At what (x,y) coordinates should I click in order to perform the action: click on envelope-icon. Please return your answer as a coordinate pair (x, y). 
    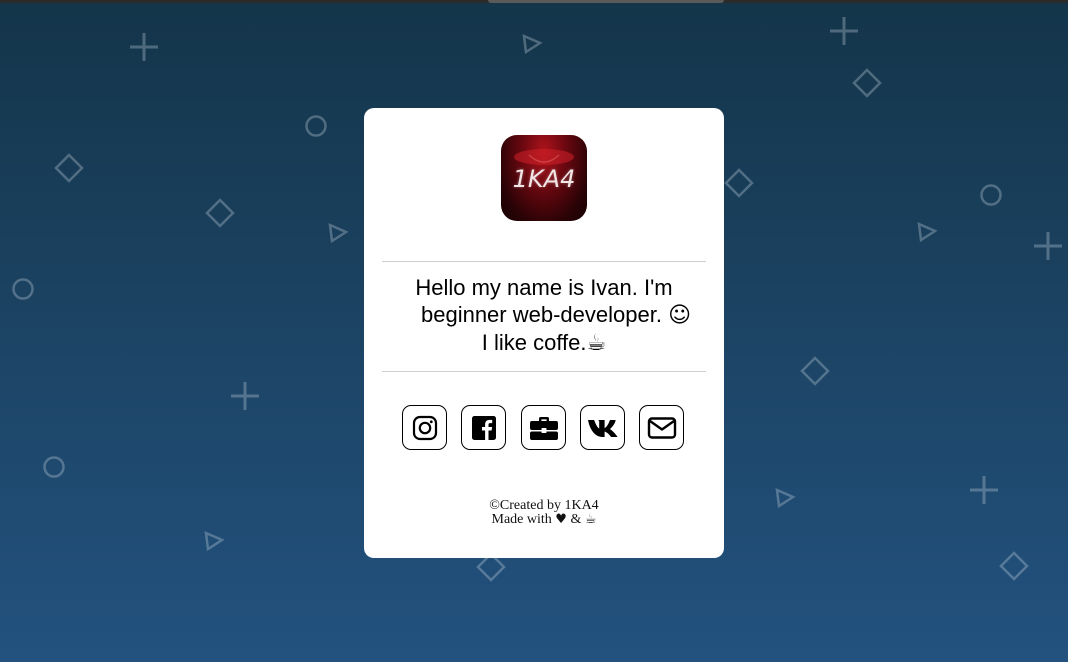
    Looking at the image, I should click on (661, 427).